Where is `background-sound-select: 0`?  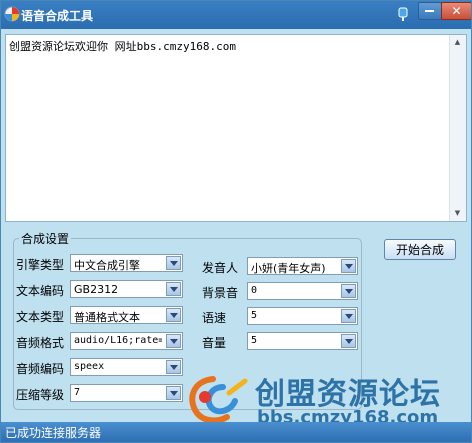
background-sound-select: 0 is located at coordinates (302, 291).